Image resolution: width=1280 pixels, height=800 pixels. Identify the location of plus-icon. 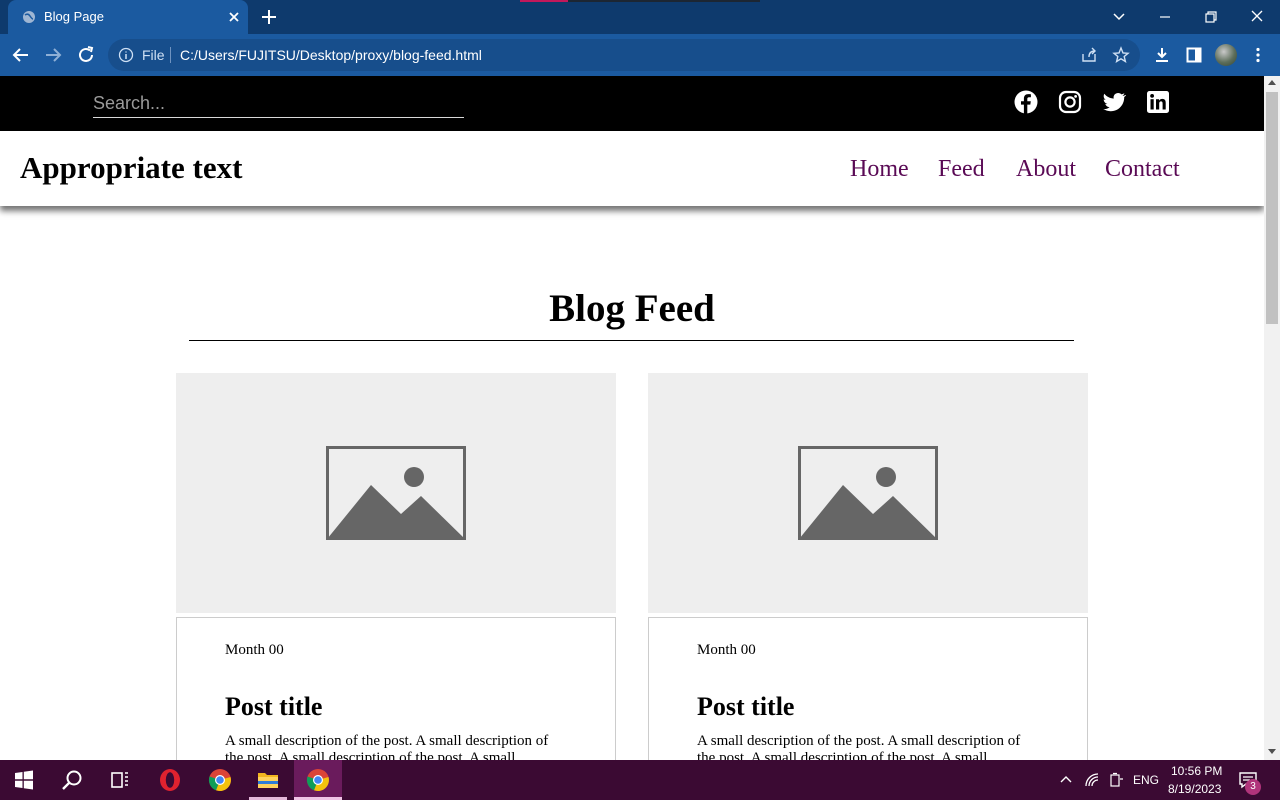
(269, 17).